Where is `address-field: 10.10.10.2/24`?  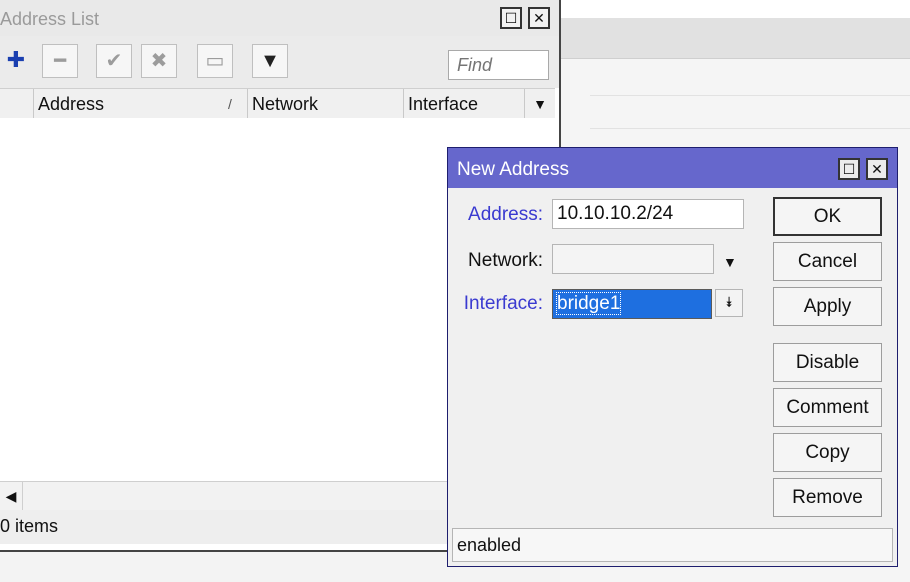 address-field: 10.10.10.2/24 is located at coordinates (648, 214).